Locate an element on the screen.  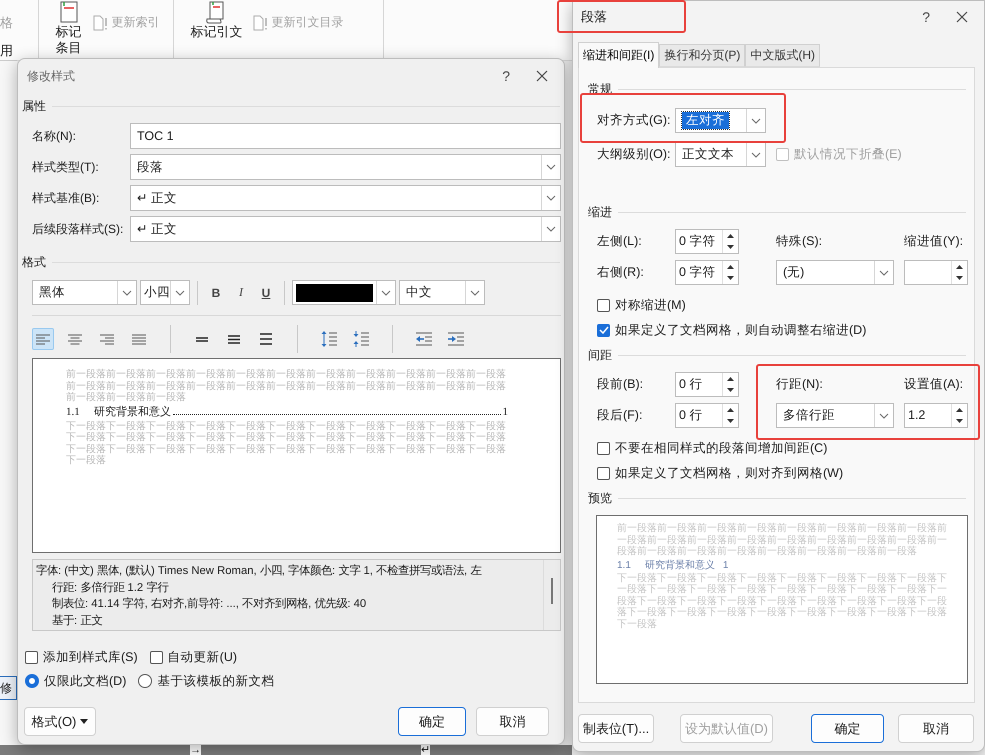
format-menu-button: 格式(O) is located at coordinates (60, 721).